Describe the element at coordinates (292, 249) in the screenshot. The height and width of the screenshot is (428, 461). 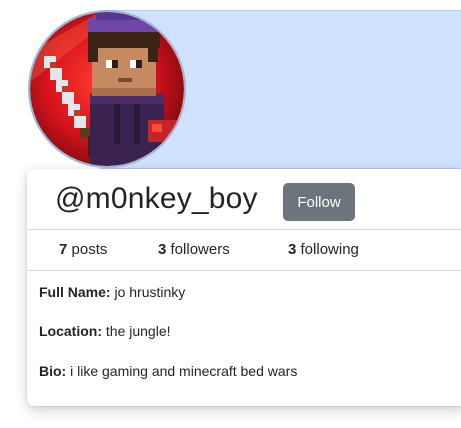
I see `following-count: 3` at that location.